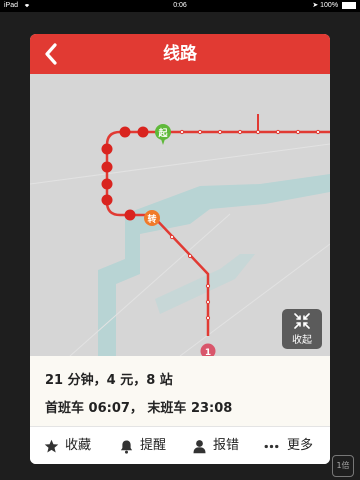 The height and width of the screenshot is (480, 360). What do you see at coordinates (180, 445) in the screenshot?
I see `action-bar: 收藏 提醒 报错 更多` at bounding box center [180, 445].